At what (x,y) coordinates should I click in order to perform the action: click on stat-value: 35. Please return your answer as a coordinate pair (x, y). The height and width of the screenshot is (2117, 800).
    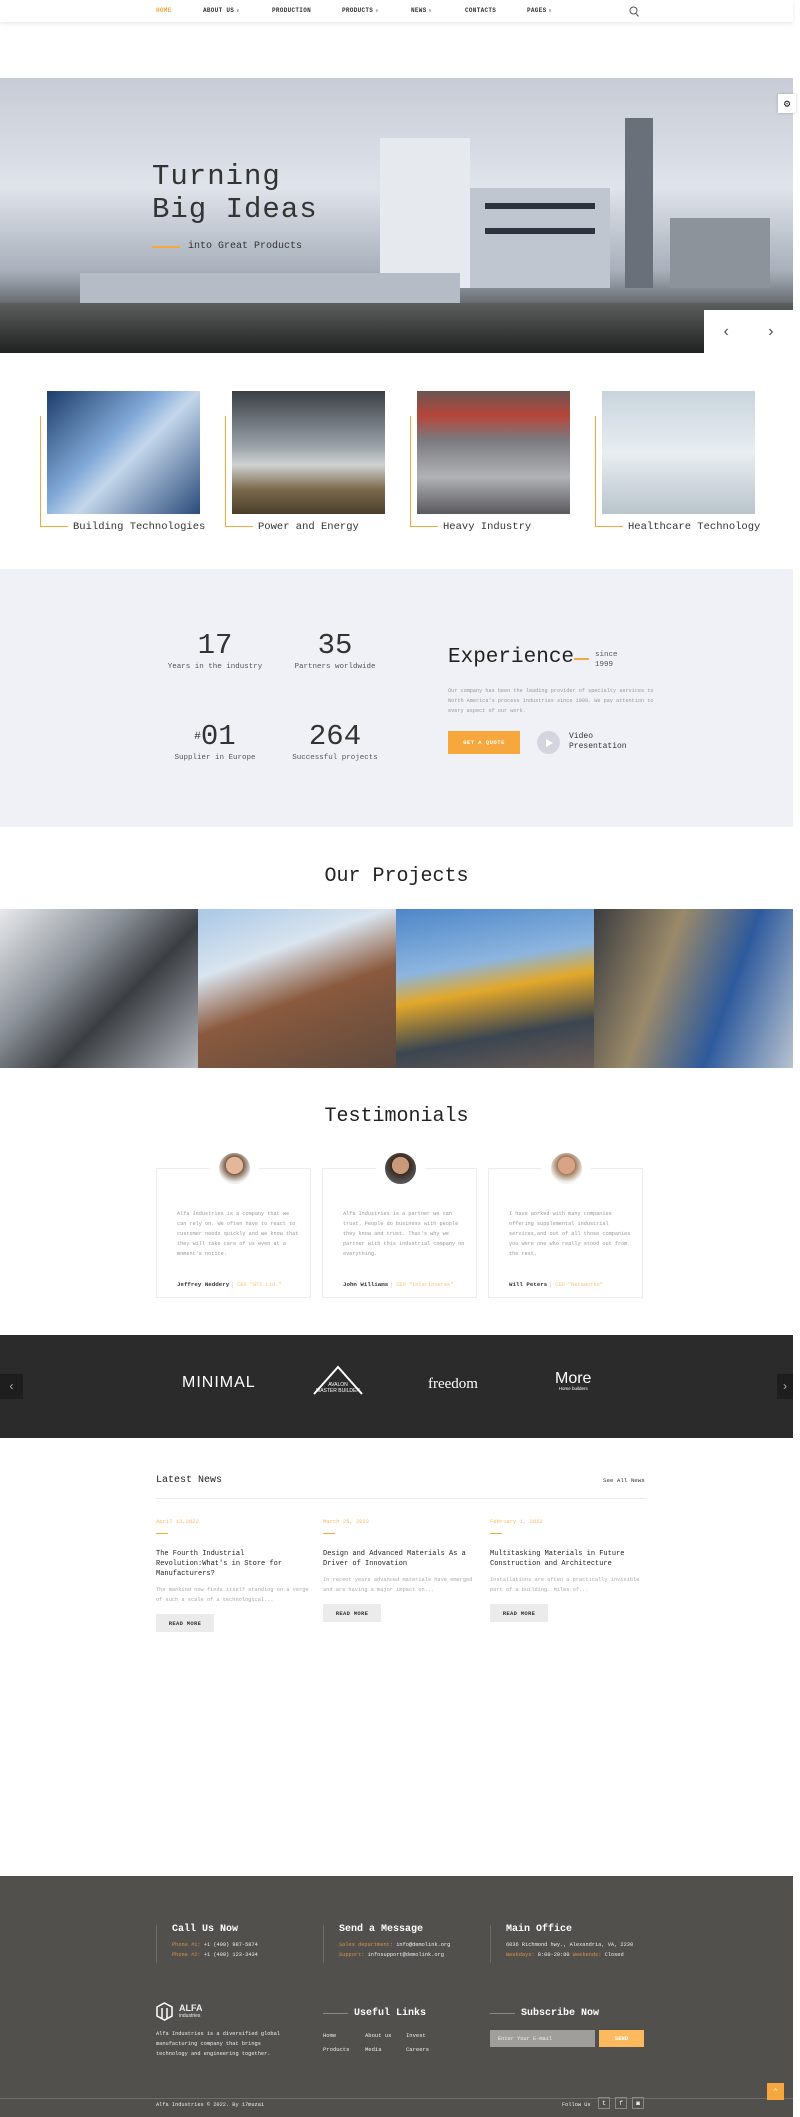
    Looking at the image, I should click on (335, 645).